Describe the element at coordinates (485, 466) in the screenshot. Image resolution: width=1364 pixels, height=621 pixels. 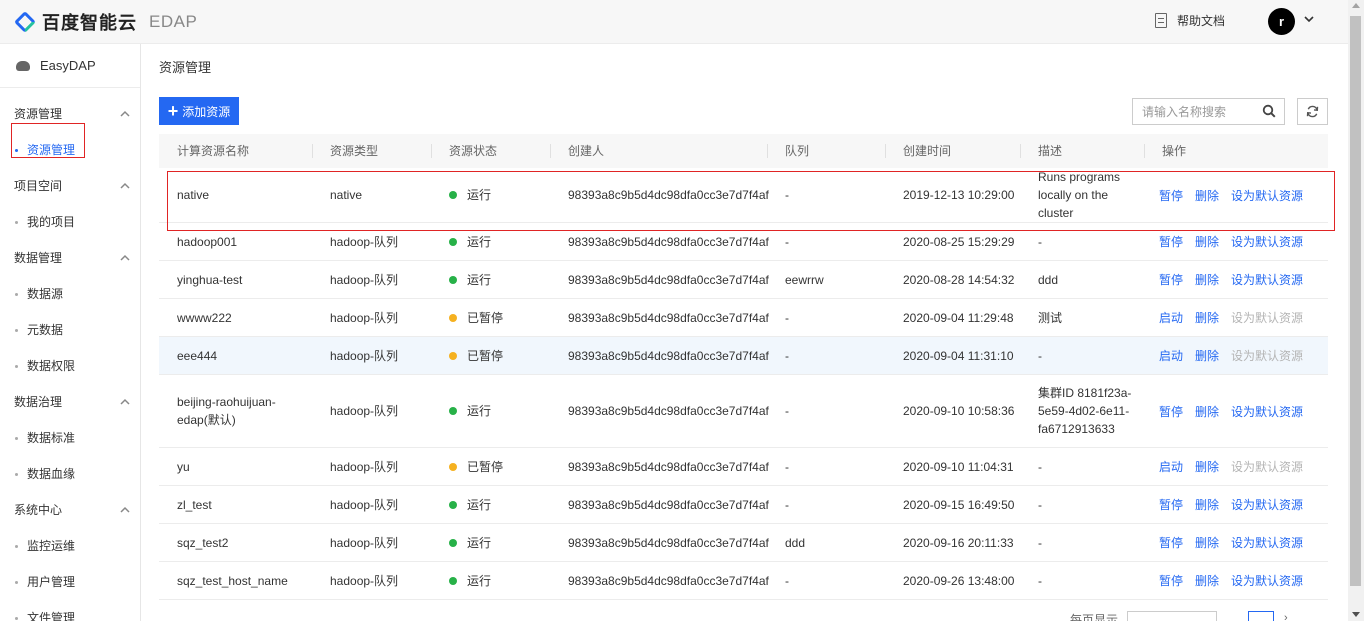
I see `status-text: 已暂停` at that location.